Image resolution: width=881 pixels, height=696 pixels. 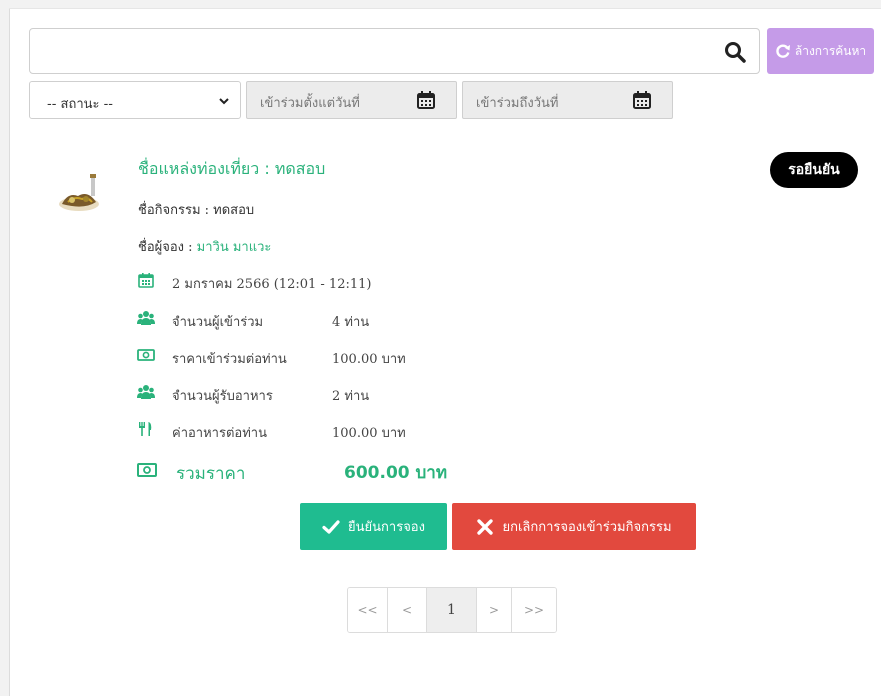 What do you see at coordinates (375, 51) in the screenshot?
I see `search-input` at bounding box center [375, 51].